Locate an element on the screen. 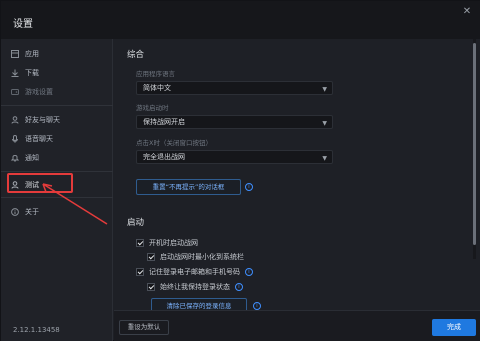 The height and width of the screenshot is (341, 480). sidebar-item-label: 语音聊天 is located at coordinates (39, 139).